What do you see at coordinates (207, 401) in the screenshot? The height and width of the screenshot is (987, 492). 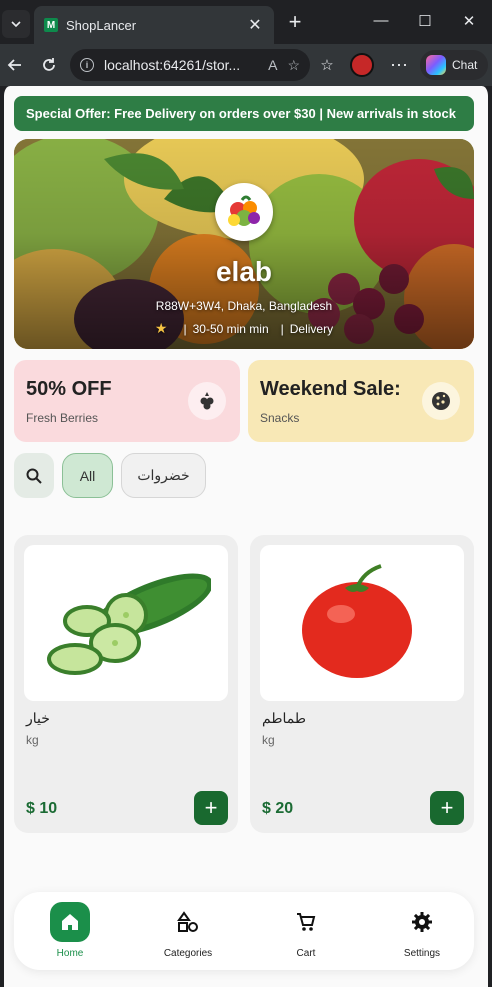 I see `berry-icon` at bounding box center [207, 401].